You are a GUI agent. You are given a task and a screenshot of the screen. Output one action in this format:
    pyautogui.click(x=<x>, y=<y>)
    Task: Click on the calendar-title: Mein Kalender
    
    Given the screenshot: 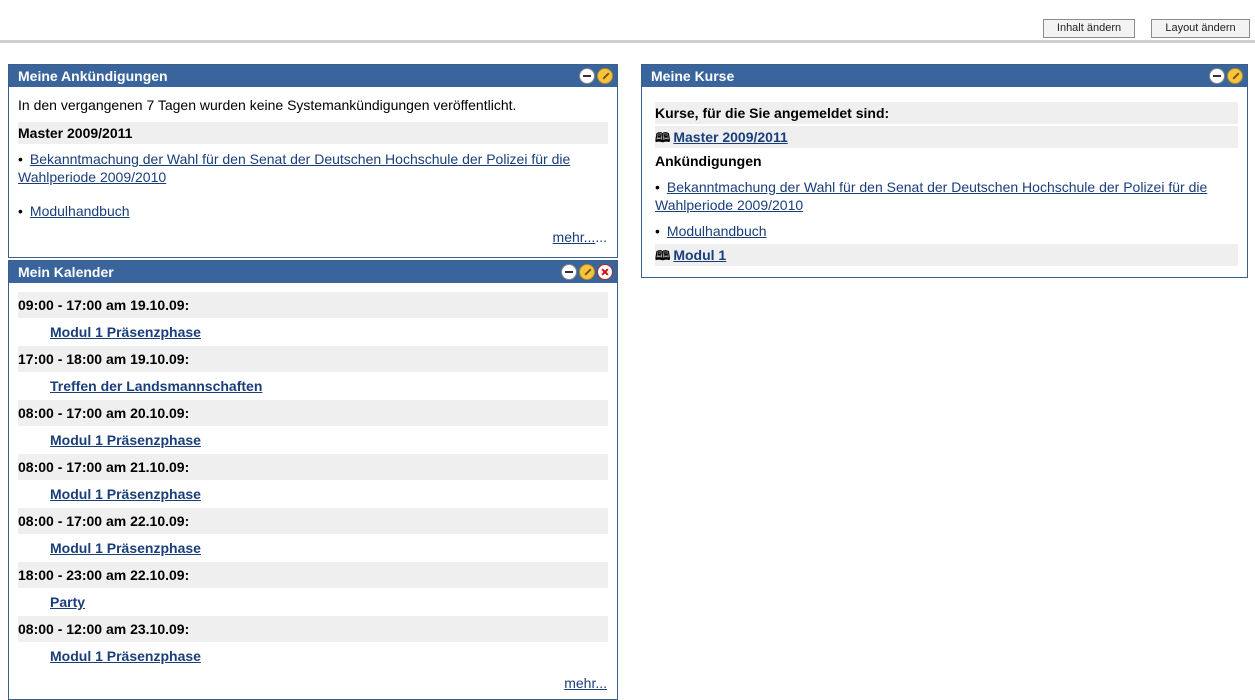 What is the action you would take?
    pyautogui.click(x=66, y=272)
    